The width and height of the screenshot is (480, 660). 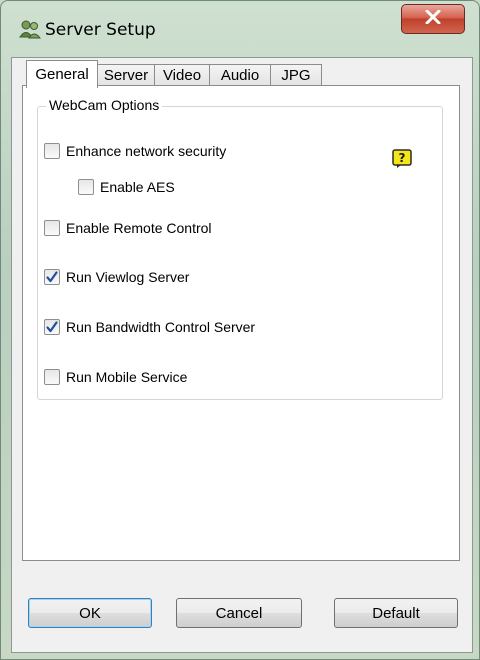 I want to click on checkbox-label: Run Viewlog Server, so click(x=128, y=277).